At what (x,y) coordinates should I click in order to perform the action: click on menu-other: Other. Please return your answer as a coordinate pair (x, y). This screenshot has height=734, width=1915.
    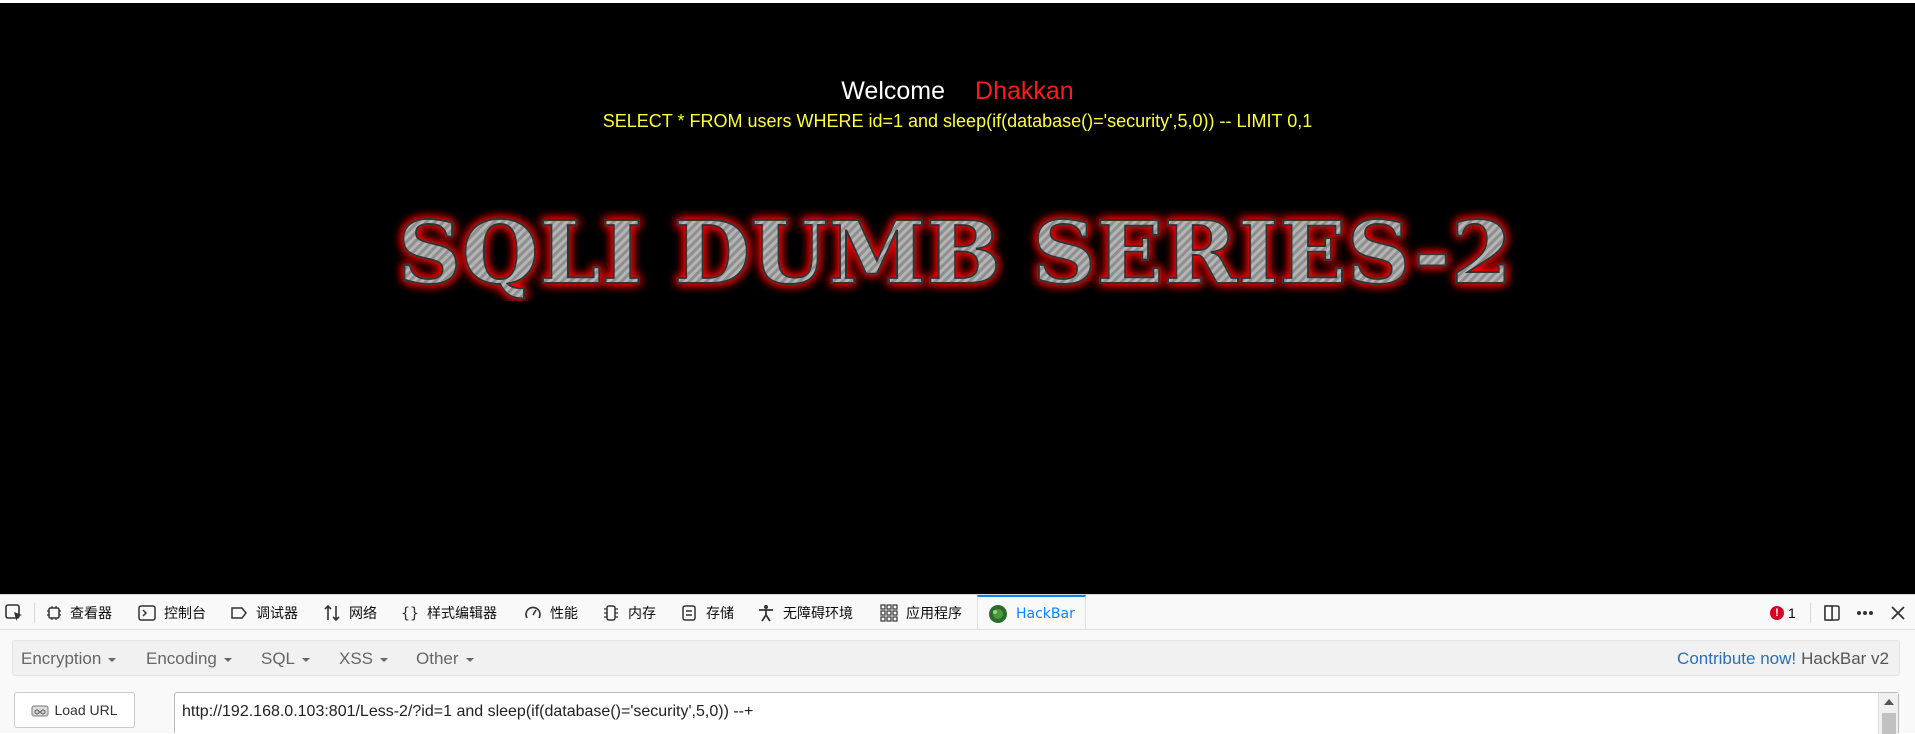
    Looking at the image, I should click on (445, 659).